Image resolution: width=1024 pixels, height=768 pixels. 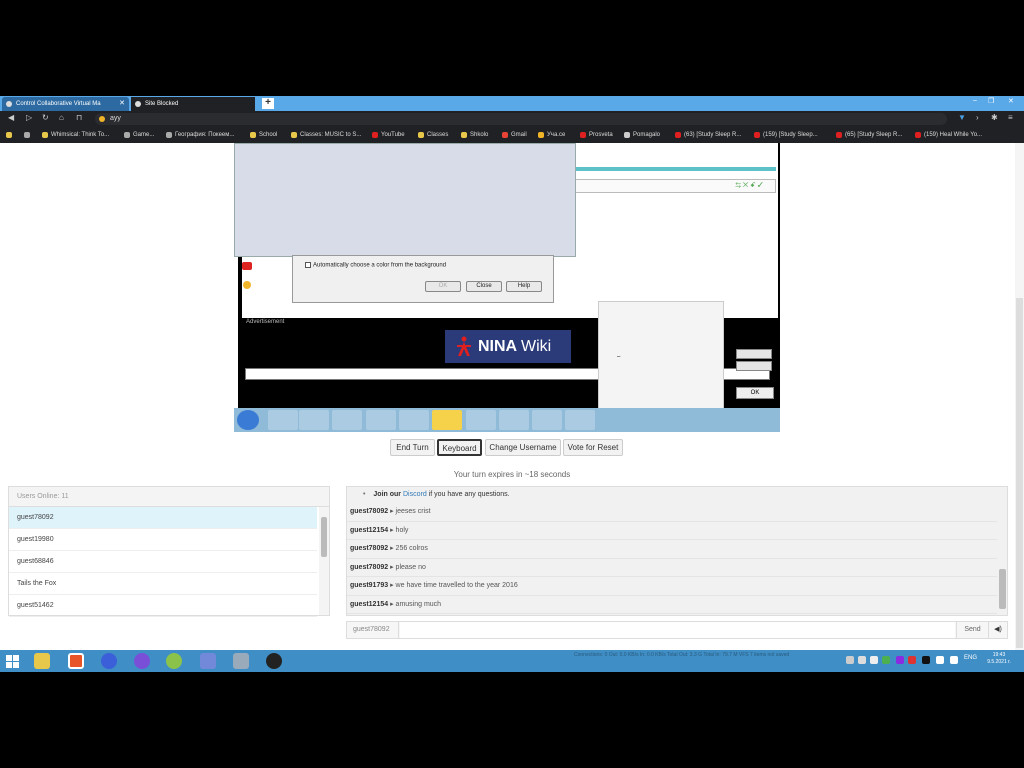 What do you see at coordinates (241, 661) in the screenshot?
I see `app2-icon` at bounding box center [241, 661].